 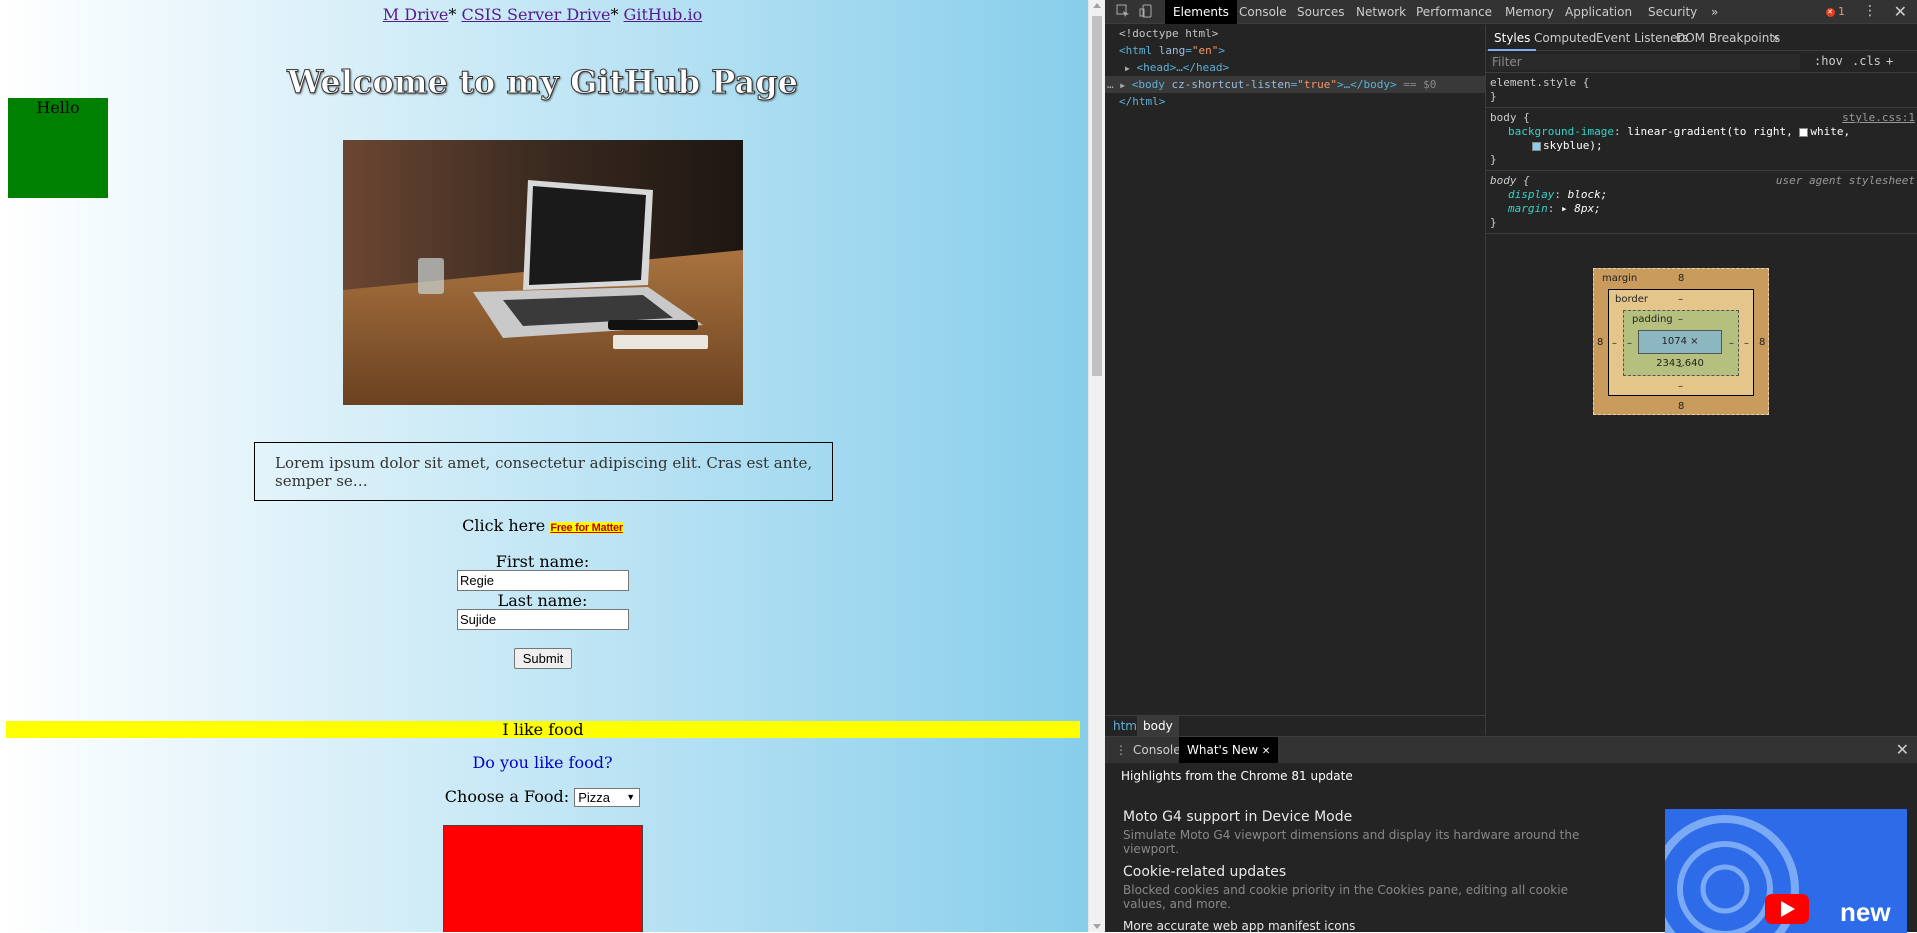 What do you see at coordinates (1598, 12) in the screenshot?
I see `tab-application: Application` at bounding box center [1598, 12].